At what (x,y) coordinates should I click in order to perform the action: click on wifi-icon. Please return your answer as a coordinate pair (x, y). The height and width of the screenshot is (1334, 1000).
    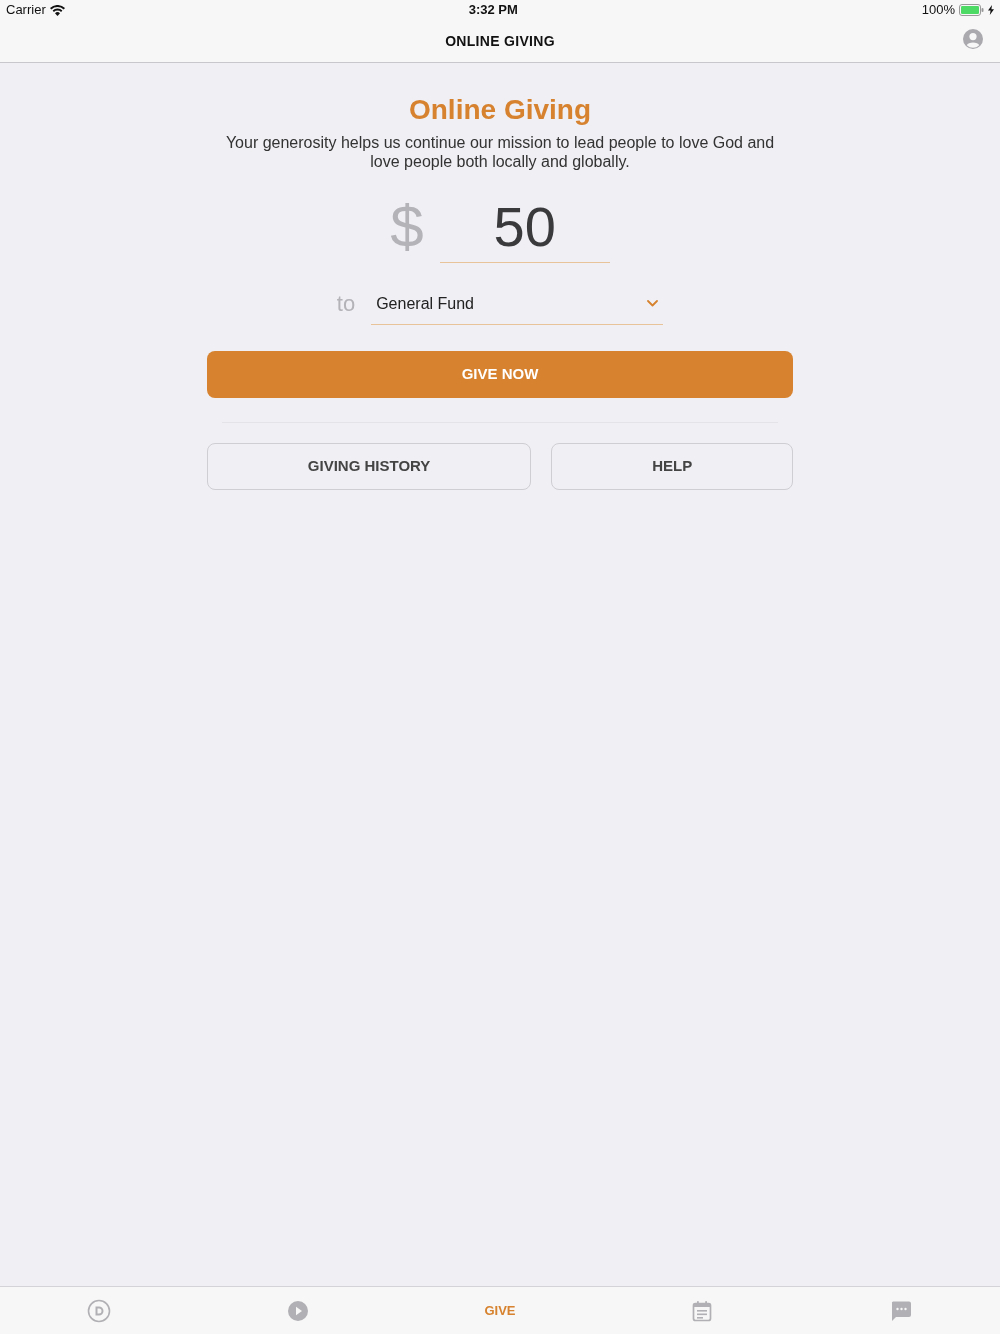
    Looking at the image, I should click on (57, 10).